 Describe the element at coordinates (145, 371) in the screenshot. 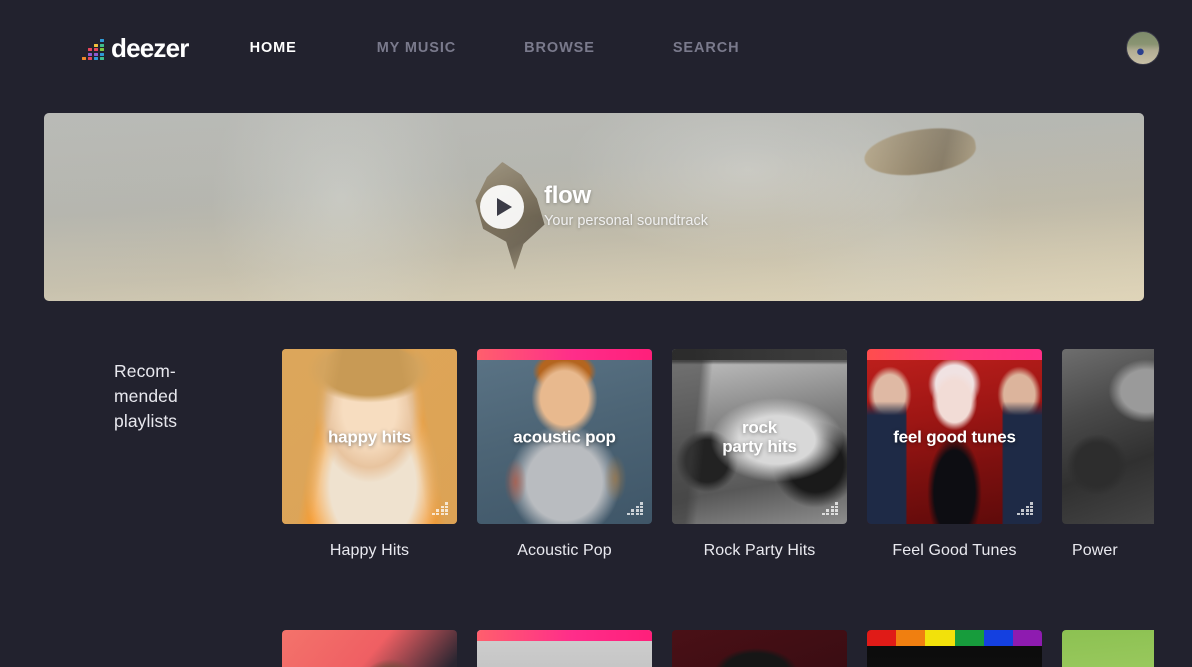

I see `section-title-line-1: Recom-` at that location.